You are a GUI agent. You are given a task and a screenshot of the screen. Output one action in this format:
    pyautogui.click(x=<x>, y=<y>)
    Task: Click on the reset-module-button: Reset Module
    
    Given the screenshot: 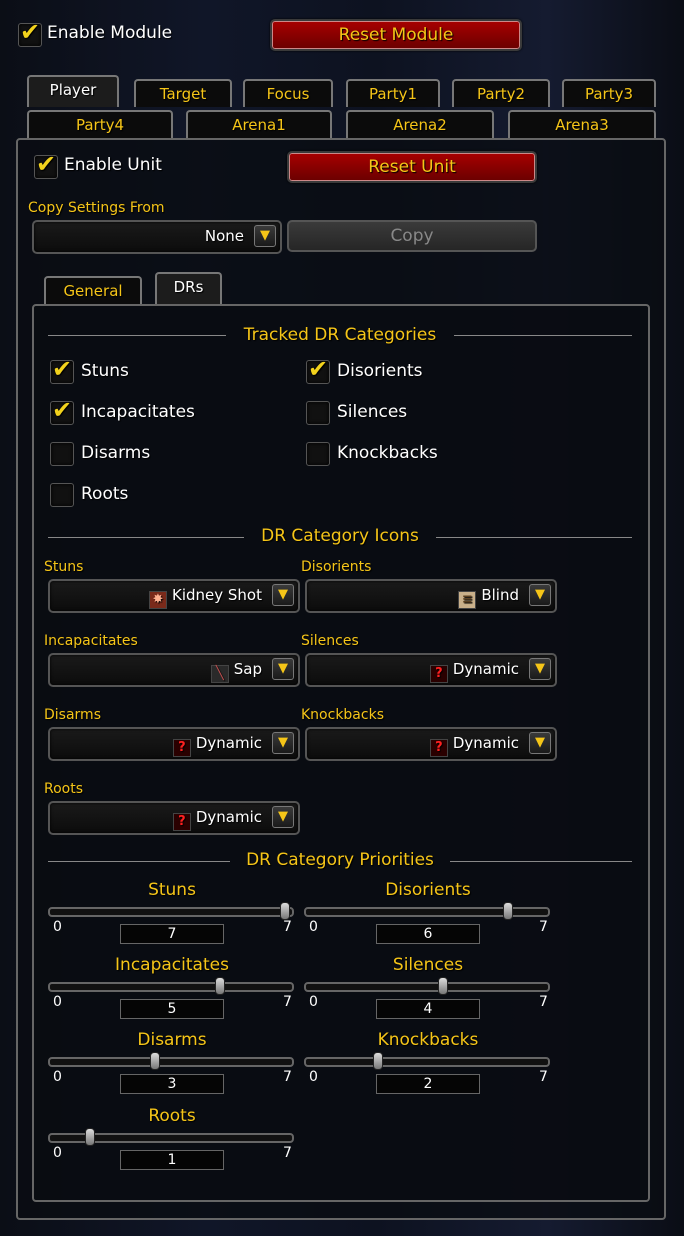 What is the action you would take?
    pyautogui.click(x=396, y=35)
    